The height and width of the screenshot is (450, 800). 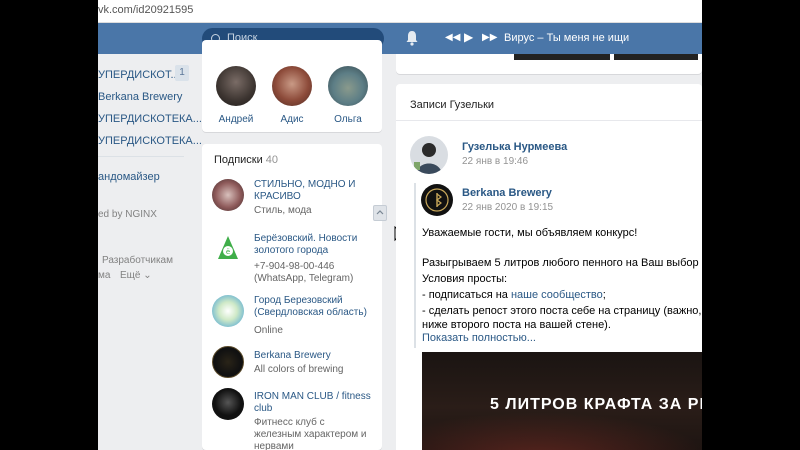 I want to click on post-image-caption: 5 ЛИТРОВ КРАФТА ЗА РЕП, so click(x=596, y=404).